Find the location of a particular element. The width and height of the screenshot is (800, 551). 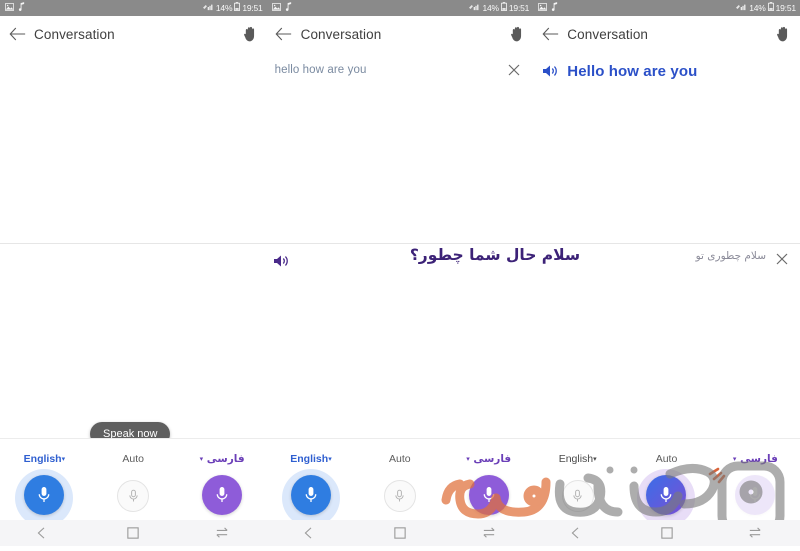

mic-slot-farsi-p1: ▾ فارسی is located at coordinates (222, 480).